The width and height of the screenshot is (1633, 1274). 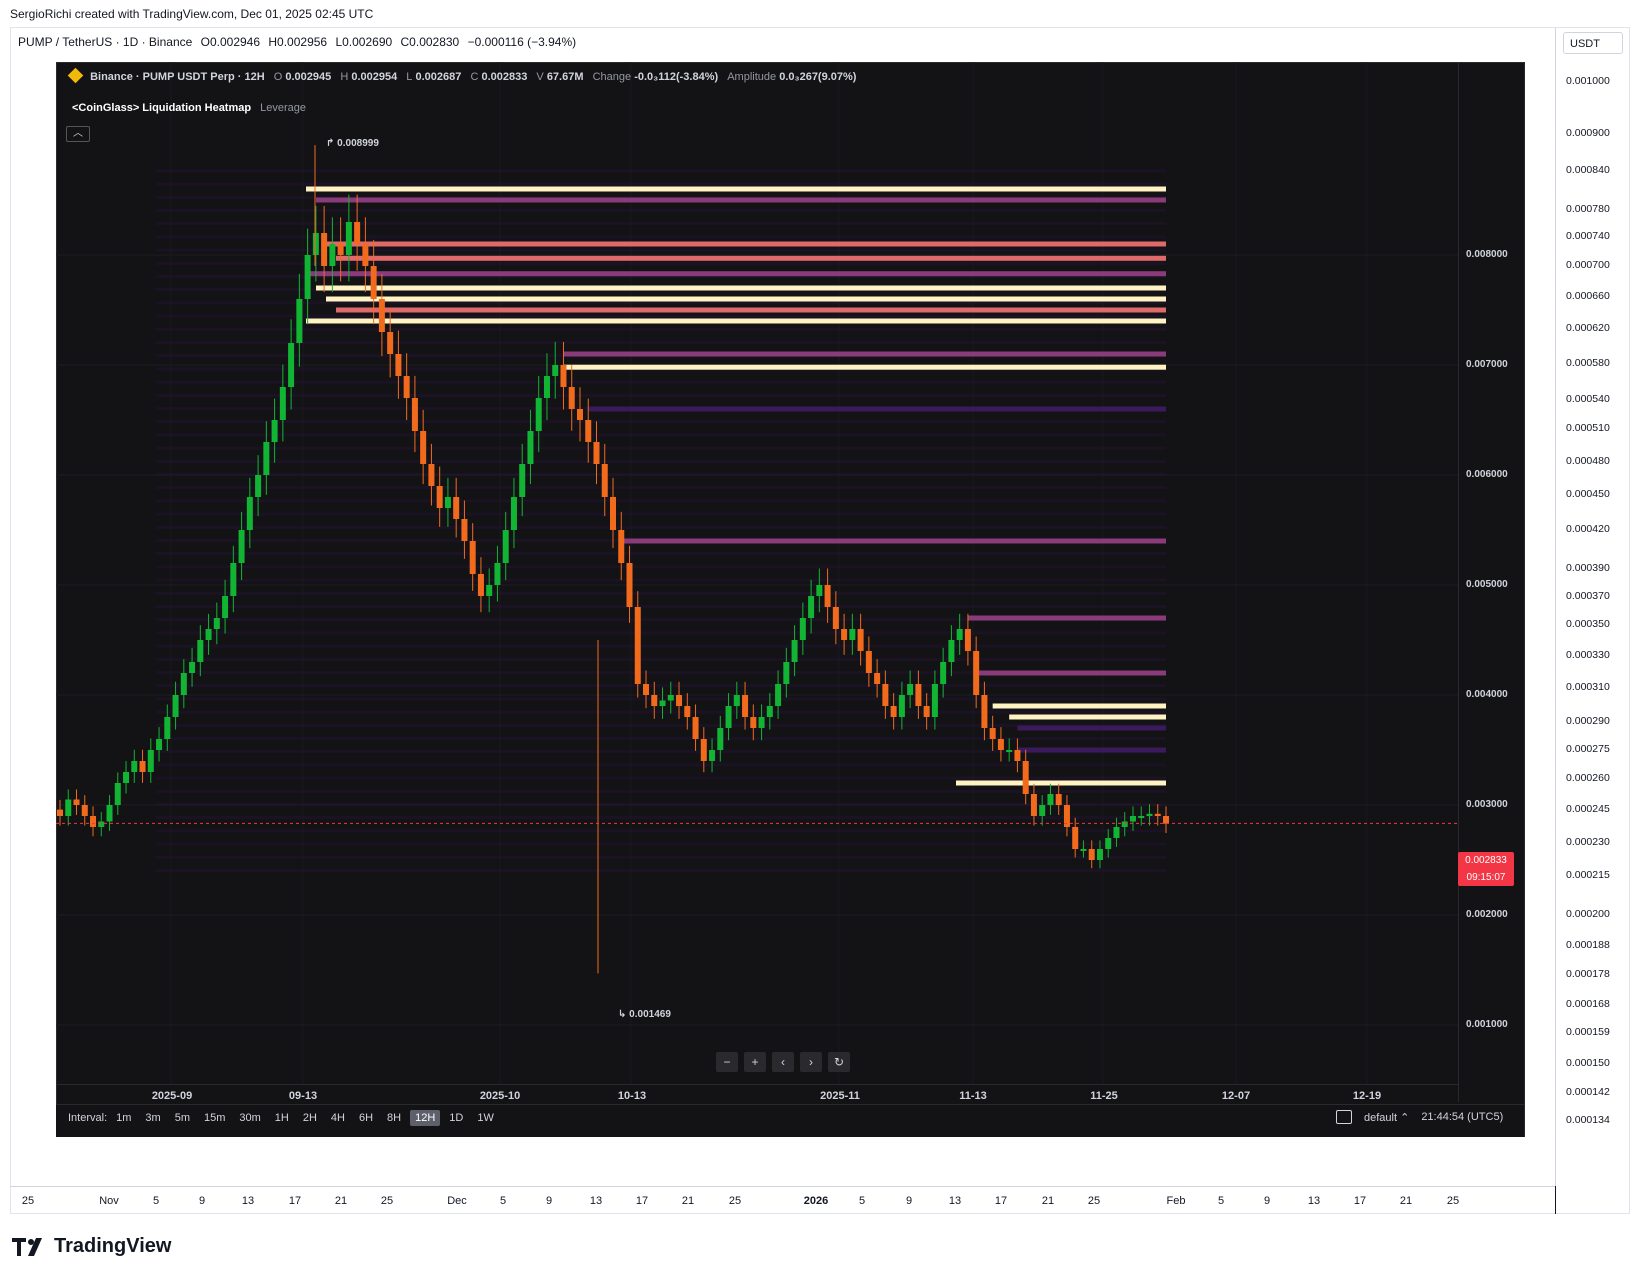 What do you see at coordinates (189, 108) in the screenshot?
I see `indicator-legend: <CoinGlass> Liquidation Heatmap Leverage` at bounding box center [189, 108].